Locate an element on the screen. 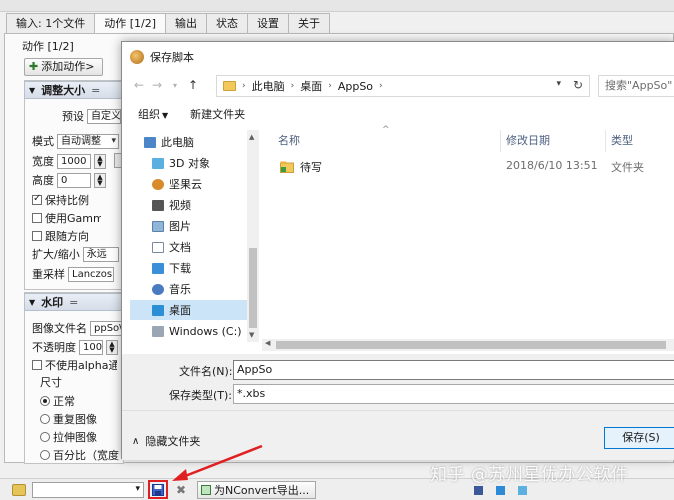  nav-item-music: 音乐 is located at coordinates (189, 289).